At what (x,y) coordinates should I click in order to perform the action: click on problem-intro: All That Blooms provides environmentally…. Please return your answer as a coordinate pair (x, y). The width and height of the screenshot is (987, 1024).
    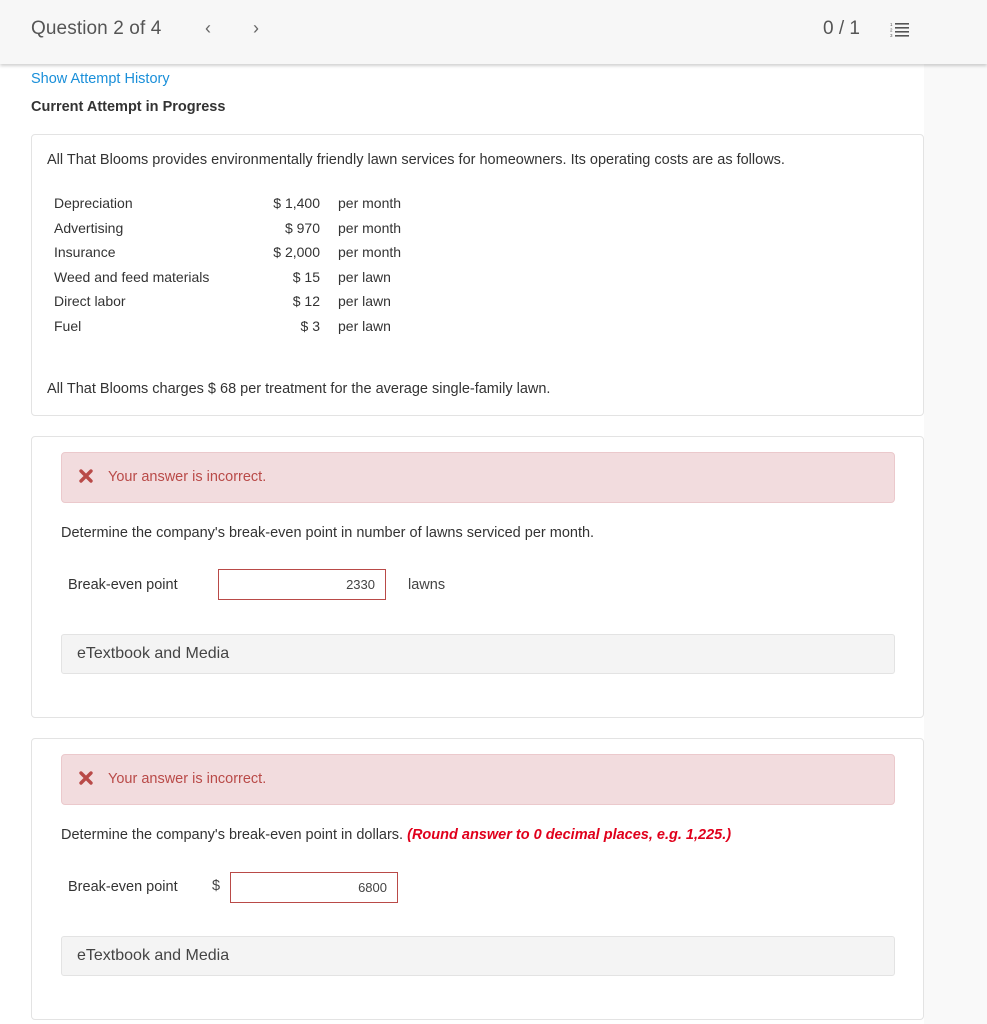
    Looking at the image, I should click on (416, 160).